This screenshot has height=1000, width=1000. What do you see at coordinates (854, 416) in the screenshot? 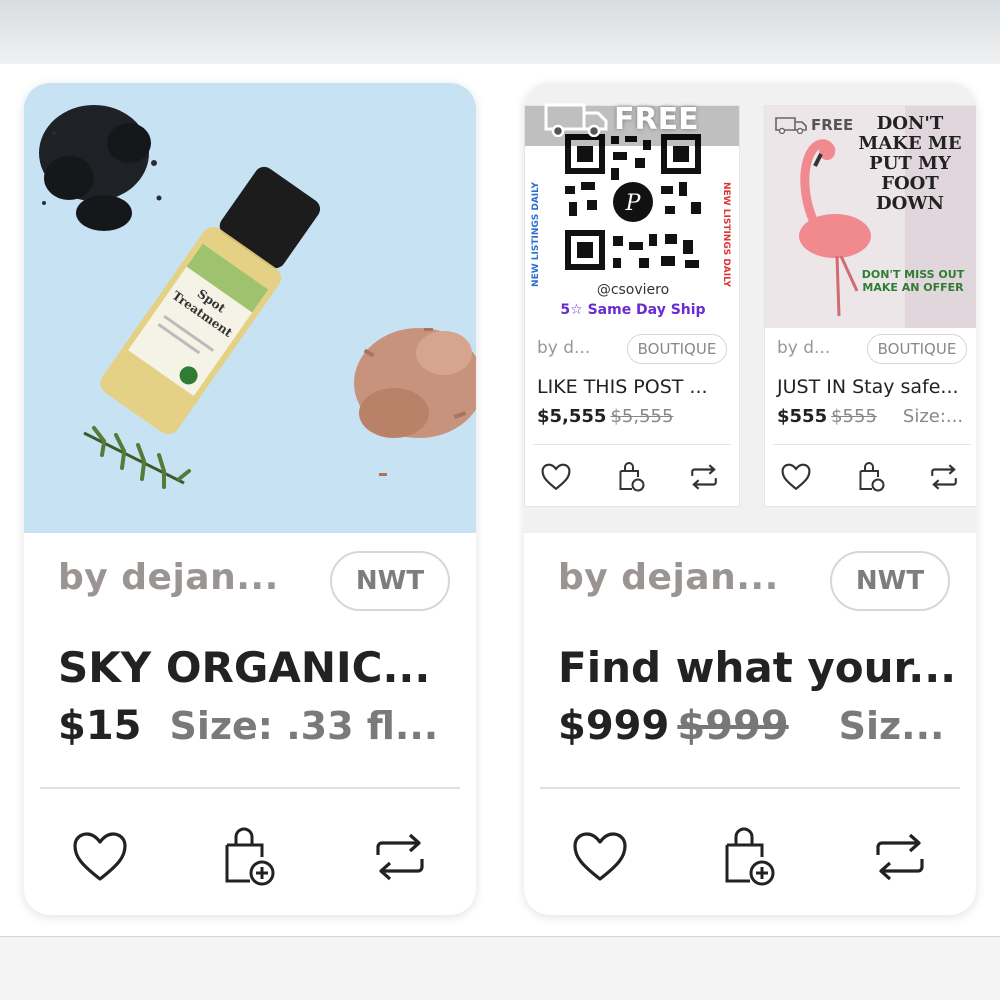
I see `mini-original-price: $555` at bounding box center [854, 416].